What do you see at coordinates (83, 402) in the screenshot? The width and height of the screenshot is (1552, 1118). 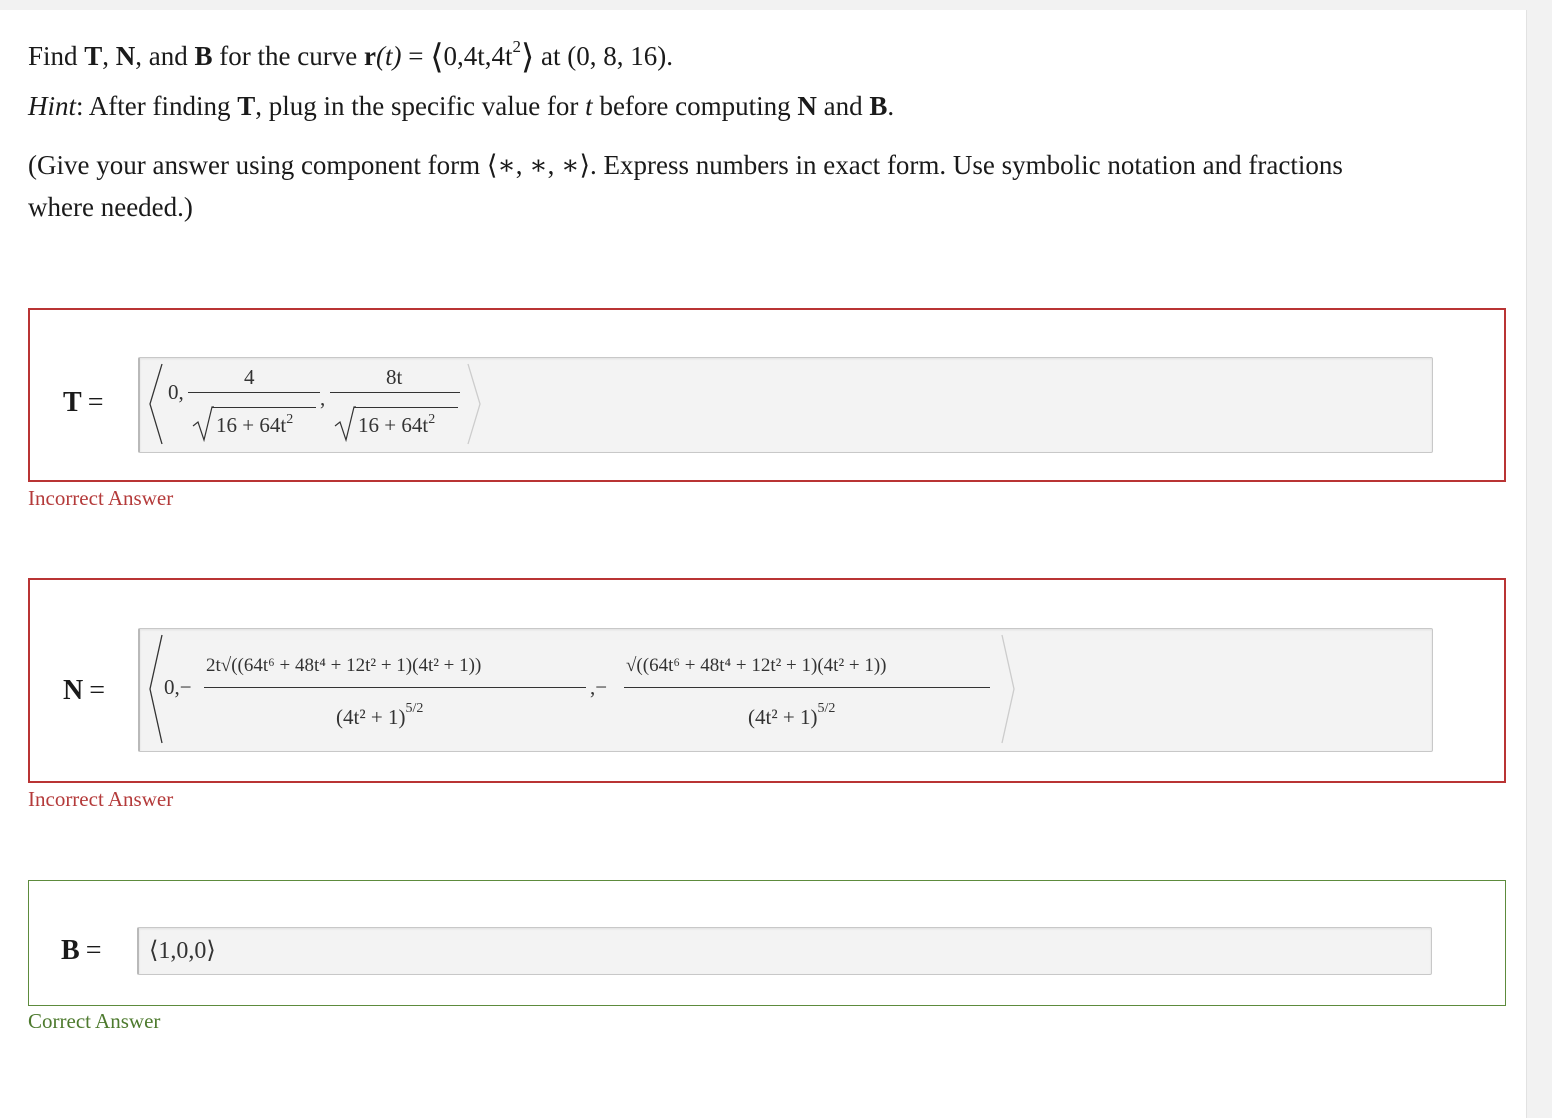 I see `label-T: T =` at bounding box center [83, 402].